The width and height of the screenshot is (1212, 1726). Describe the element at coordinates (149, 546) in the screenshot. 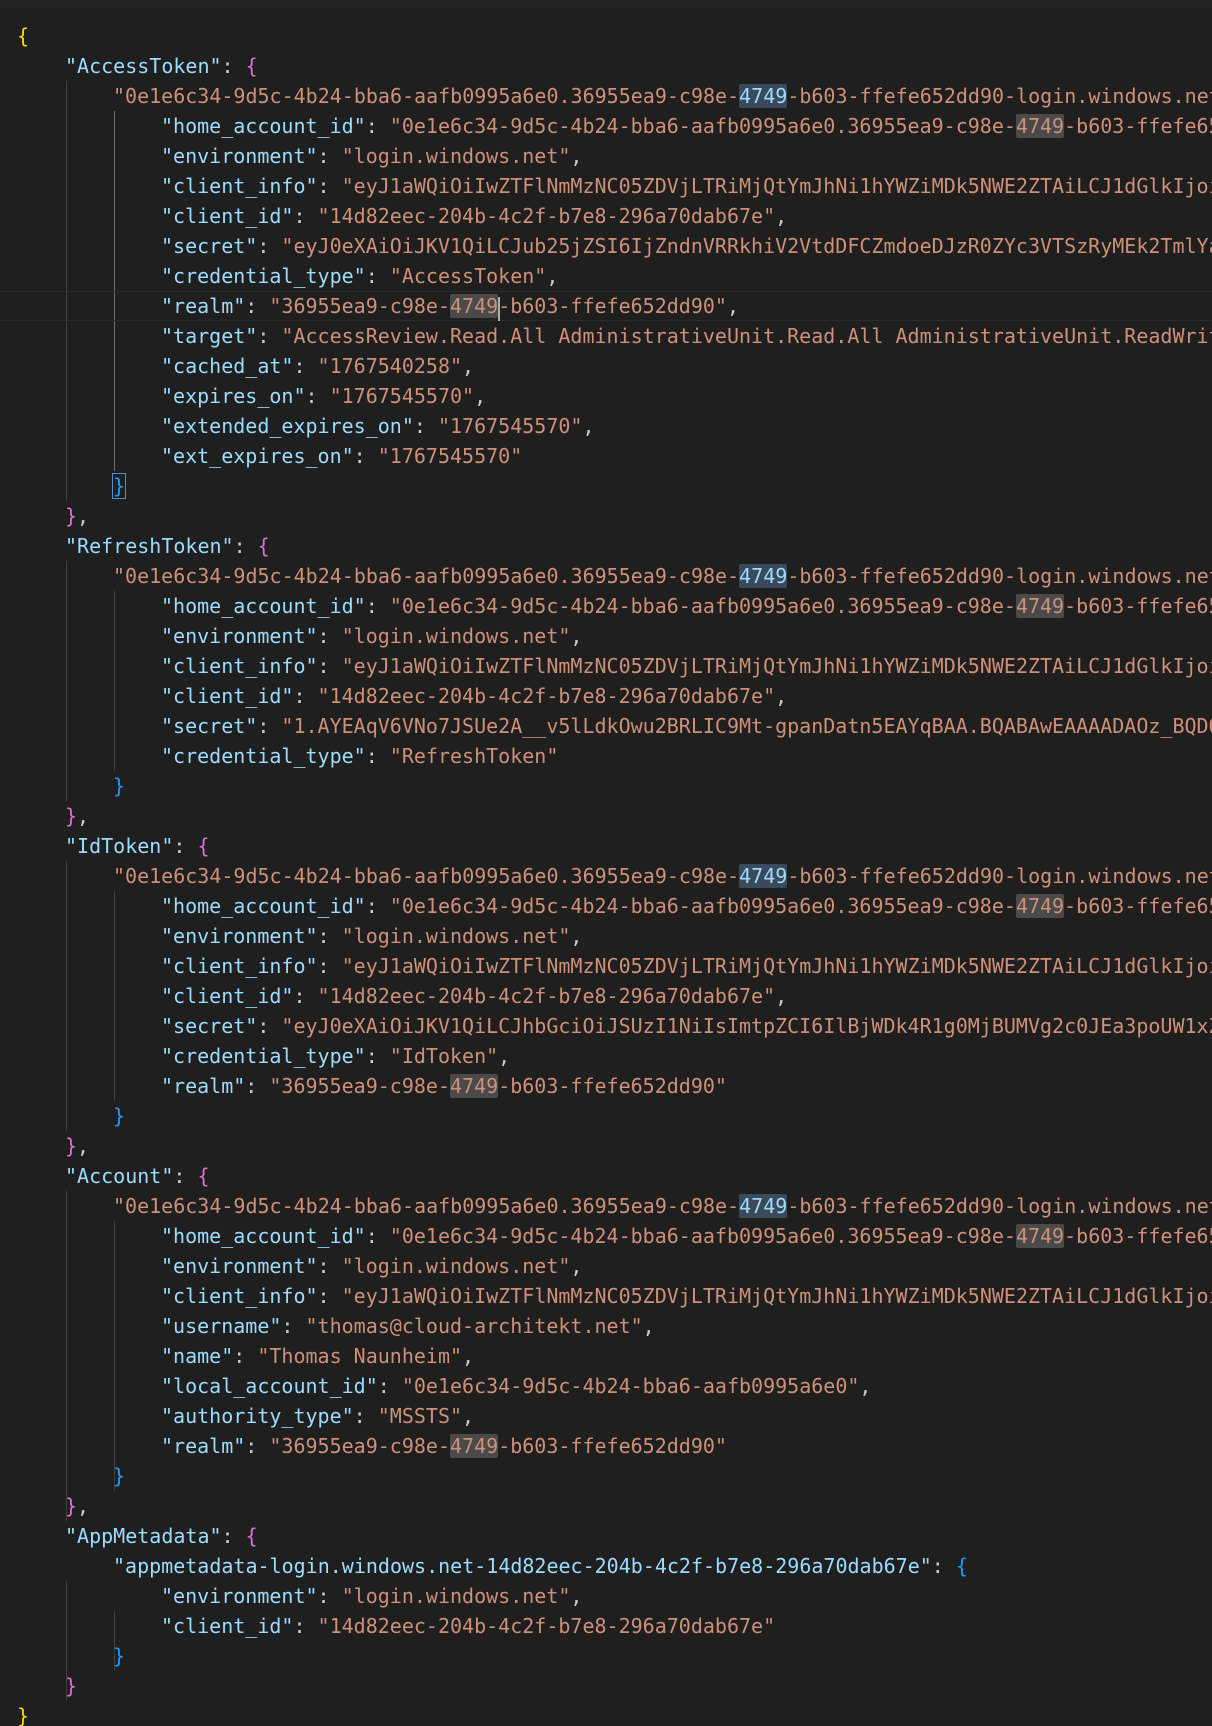

I see `json-key: "RefreshToken"` at that location.